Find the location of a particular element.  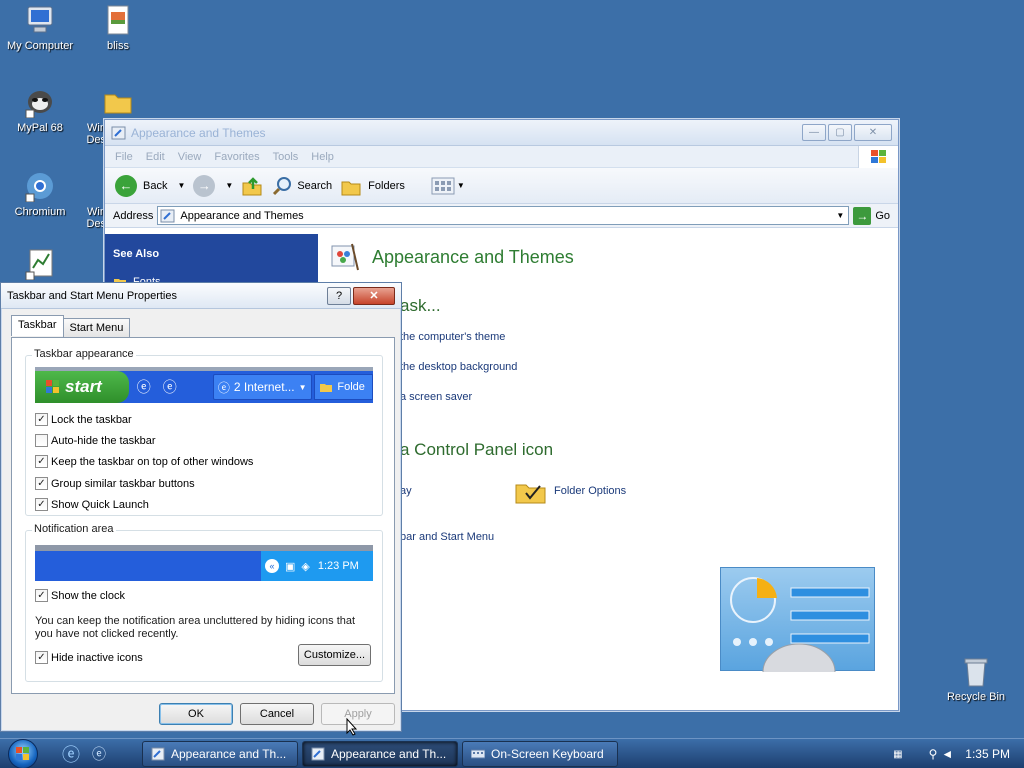

quick-launch-preview: ⓔ ⓔ is located at coordinates (170, 387).